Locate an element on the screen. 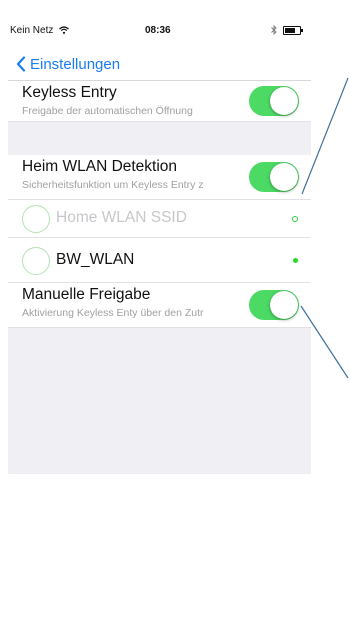  status-bar: Kein Netz 08:36 is located at coordinates (159, 31).